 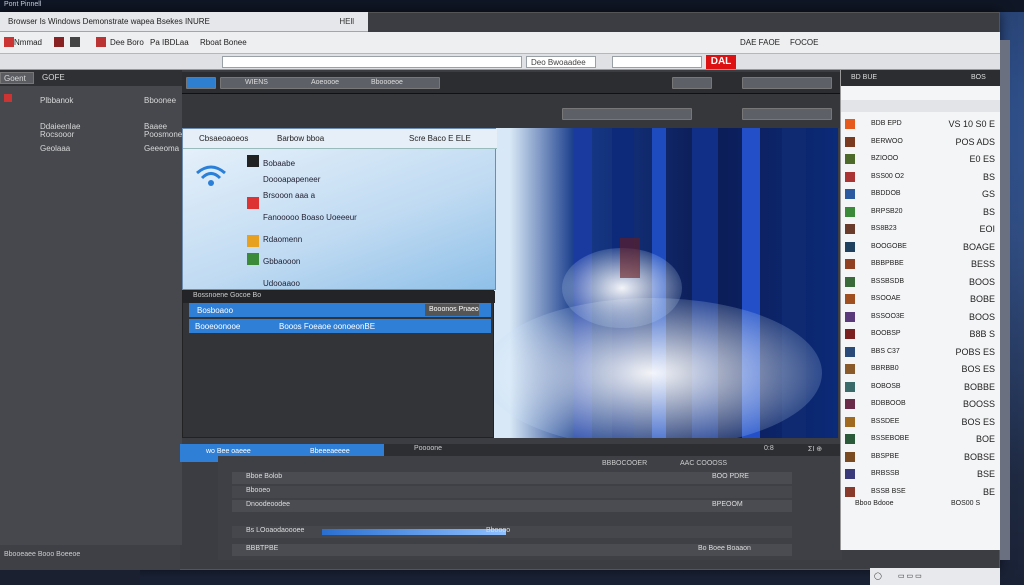 What do you see at coordinates (91, 78) in the screenshot?
I see `left-sidebar-header: Goent GOFE` at bounding box center [91, 78].